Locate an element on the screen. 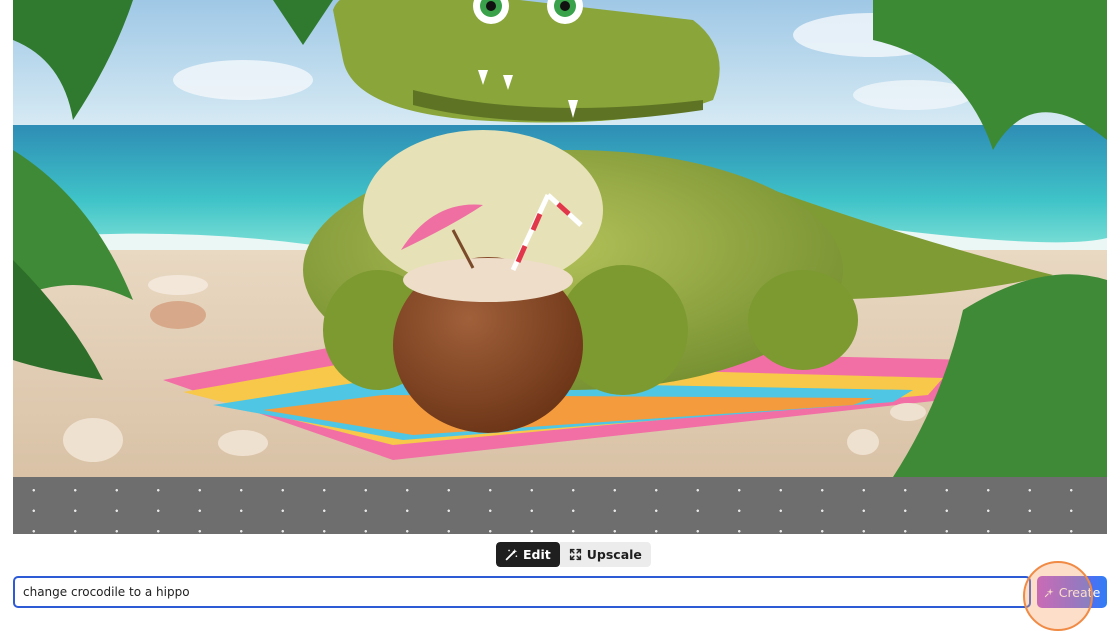  prompt-input is located at coordinates (522, 592).